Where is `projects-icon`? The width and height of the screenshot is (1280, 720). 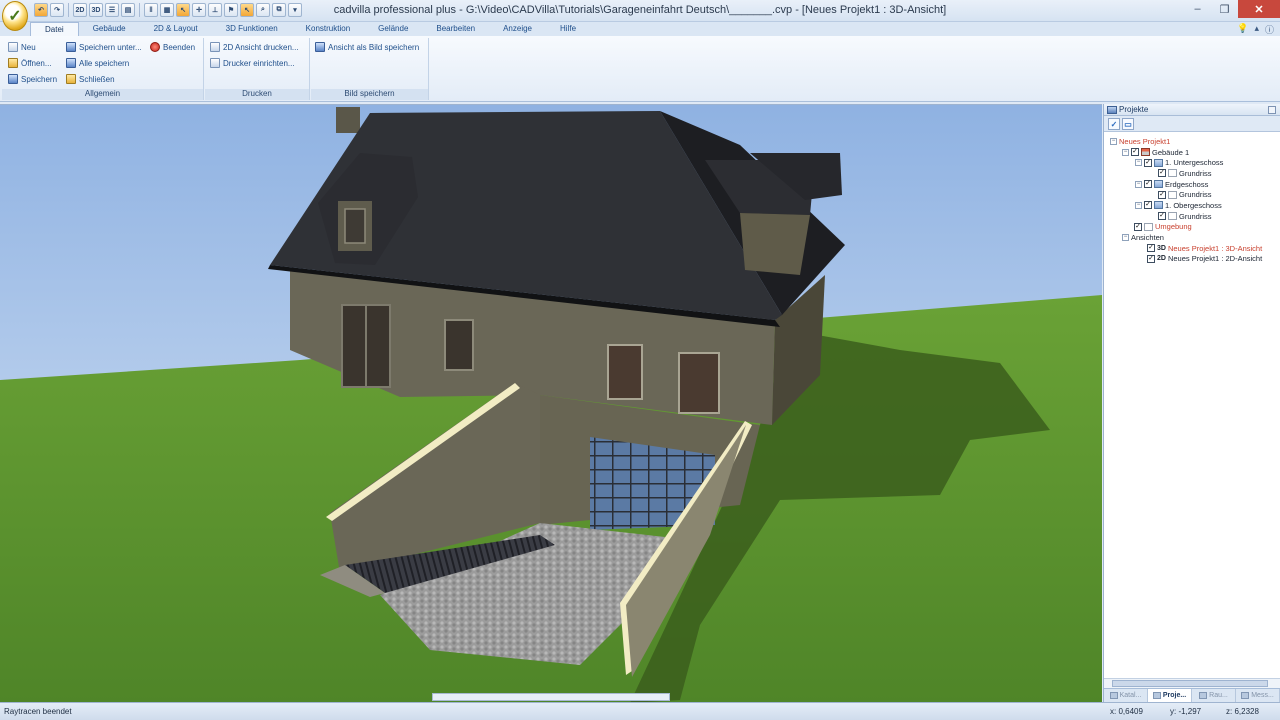
projects-icon is located at coordinates (1112, 110).